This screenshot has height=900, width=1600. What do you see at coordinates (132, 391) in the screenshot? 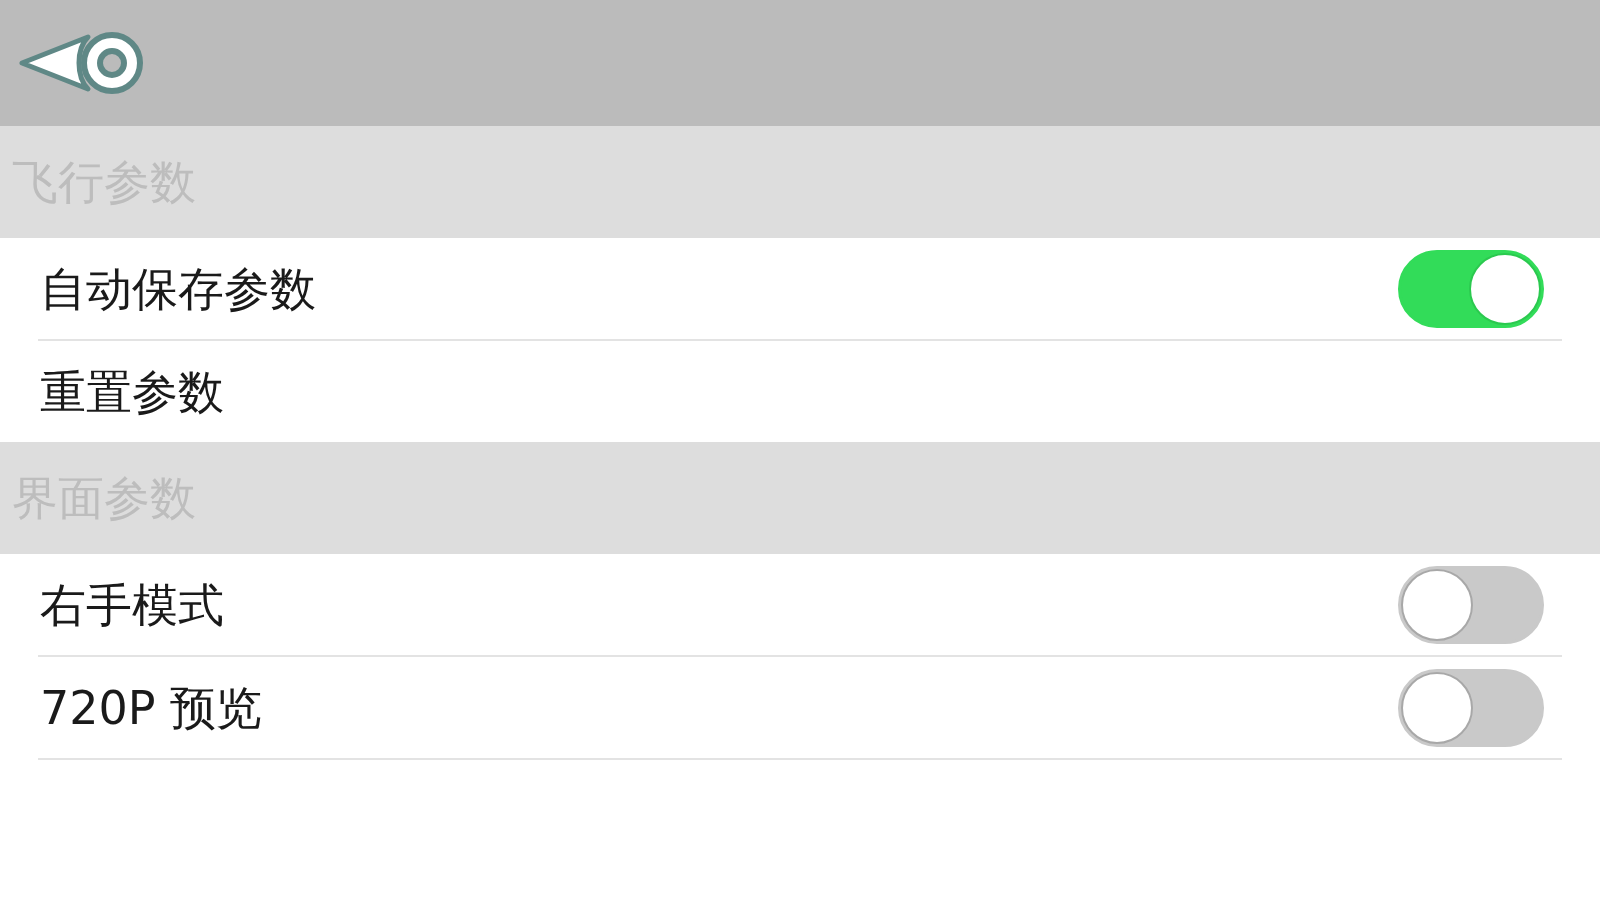
I see `setting-label: 重置参数` at bounding box center [132, 391].